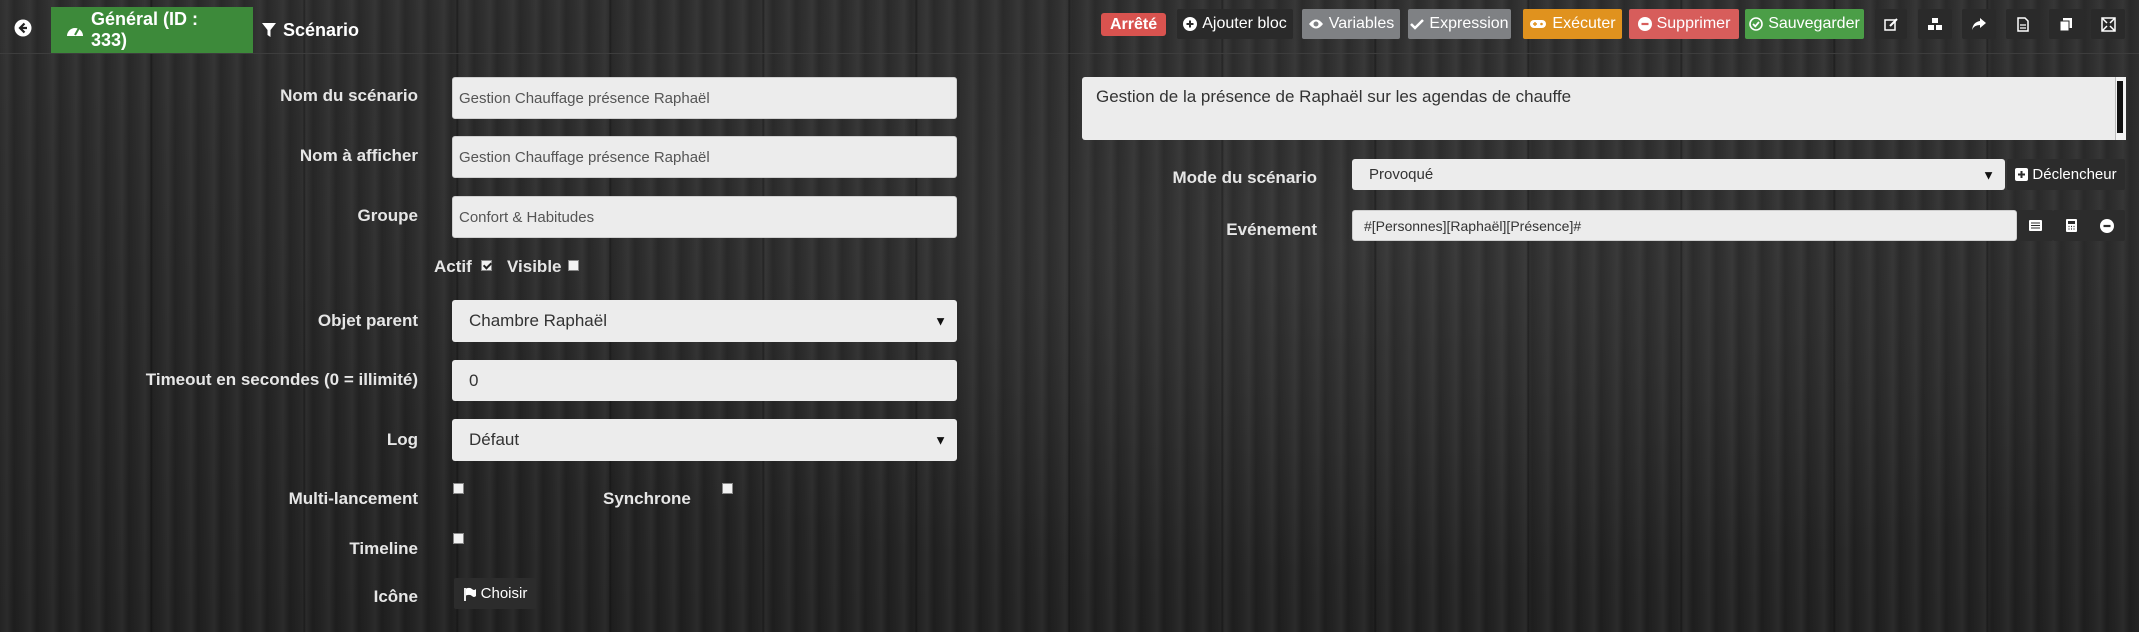 The image size is (2139, 632). I want to click on delete-button: Supprimer, so click(1684, 24).